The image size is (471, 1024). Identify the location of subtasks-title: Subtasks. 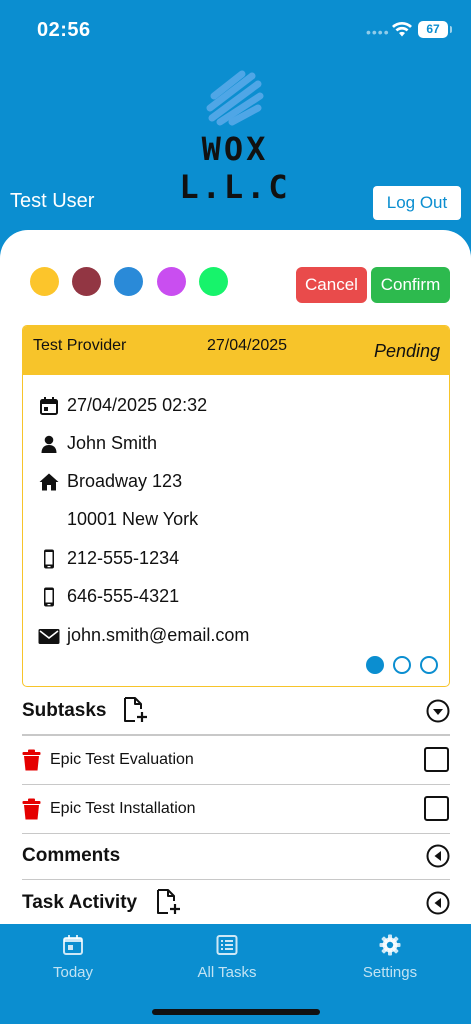
(64, 710).